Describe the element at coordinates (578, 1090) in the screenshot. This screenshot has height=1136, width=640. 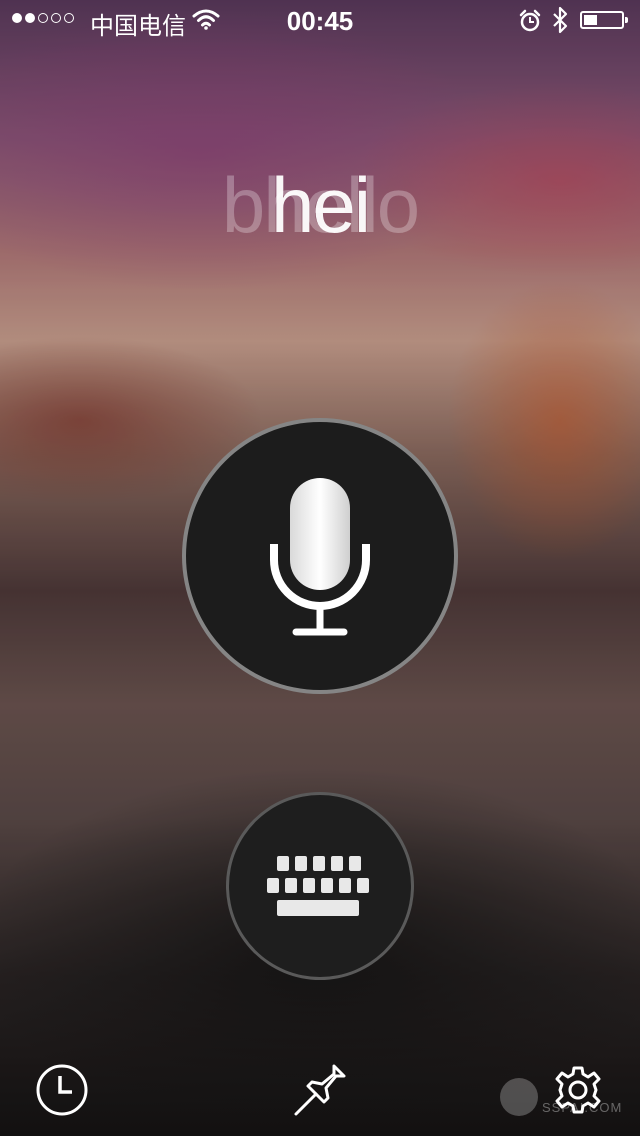
I see `gear-icon` at that location.